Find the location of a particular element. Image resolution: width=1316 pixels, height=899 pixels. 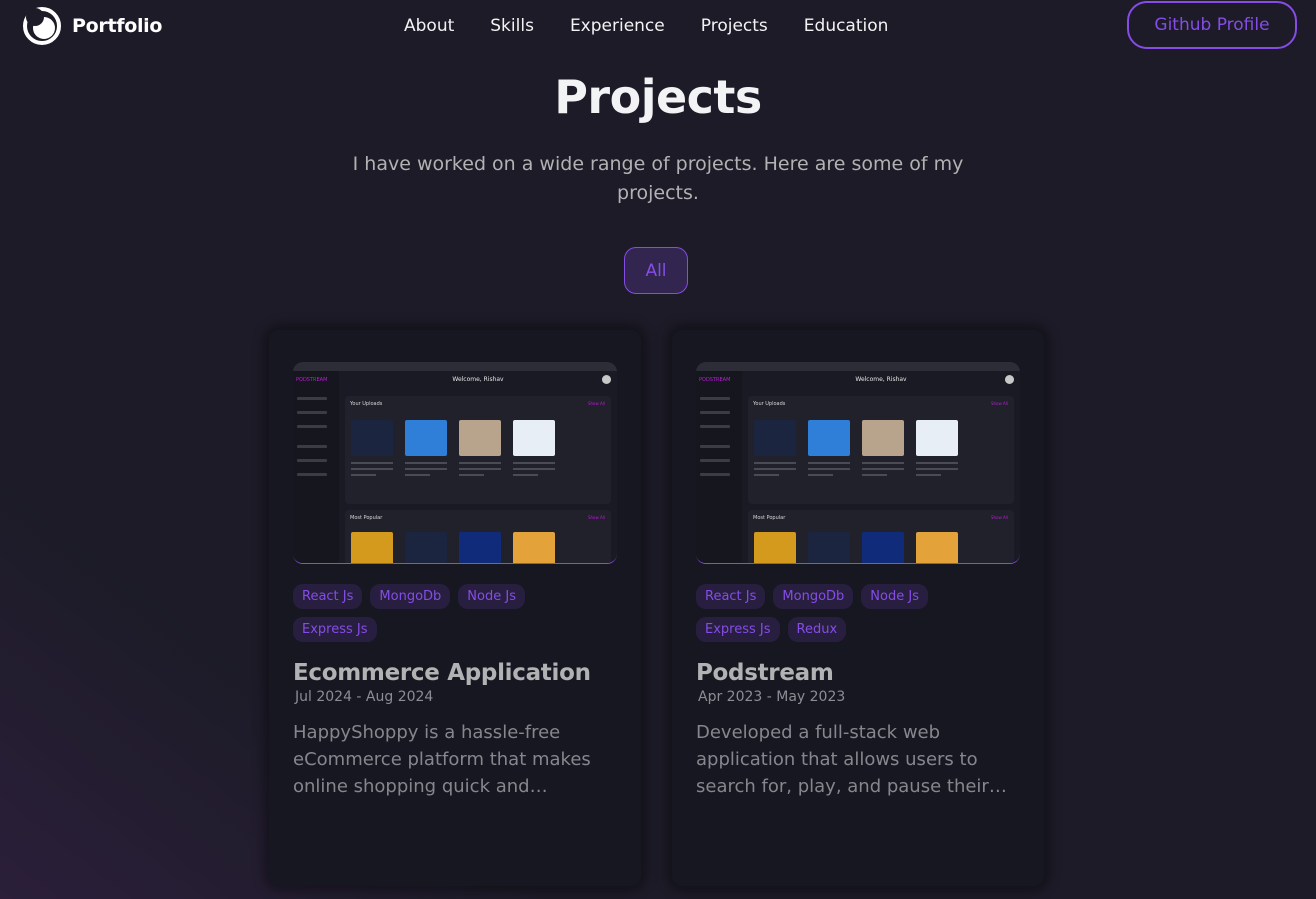

nav-link-education: Education is located at coordinates (846, 26).